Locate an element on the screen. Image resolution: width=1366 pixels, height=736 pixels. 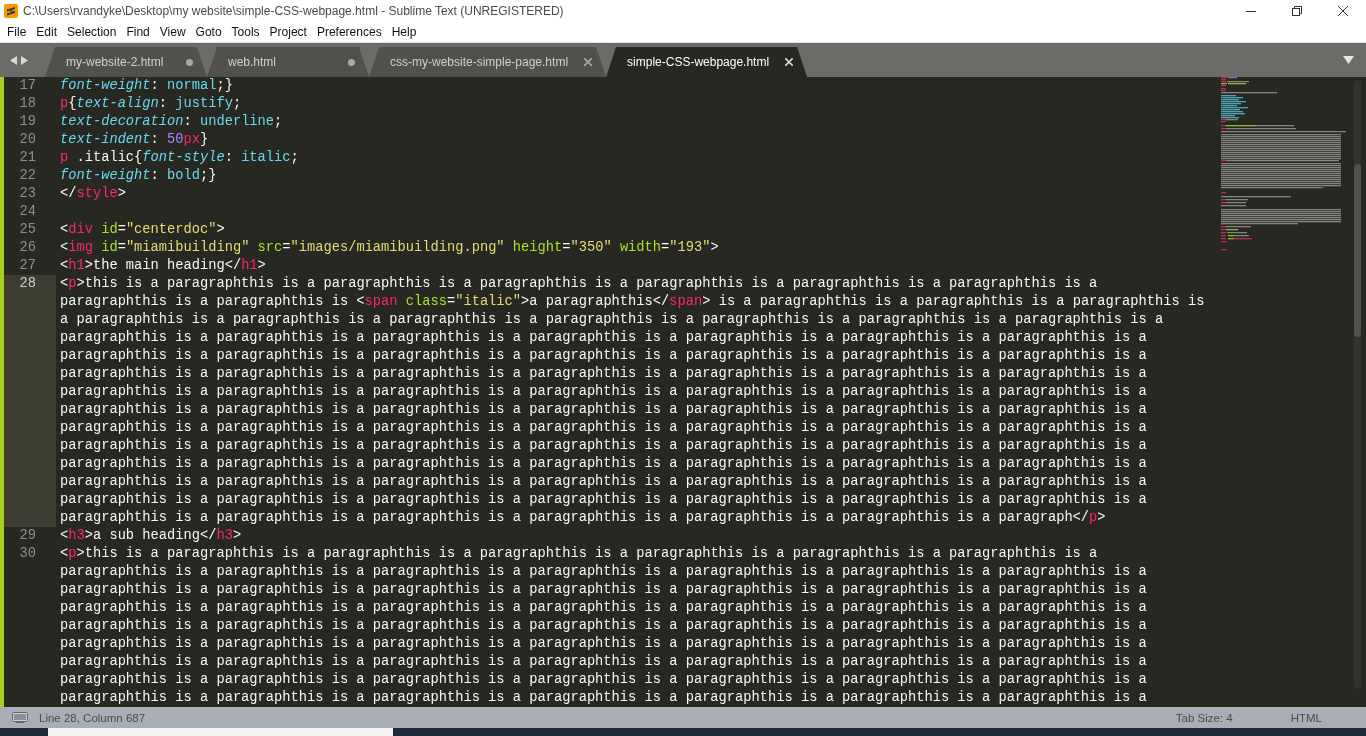
file-tab: css-my-website-simple-page.html is located at coordinates (488, 62).